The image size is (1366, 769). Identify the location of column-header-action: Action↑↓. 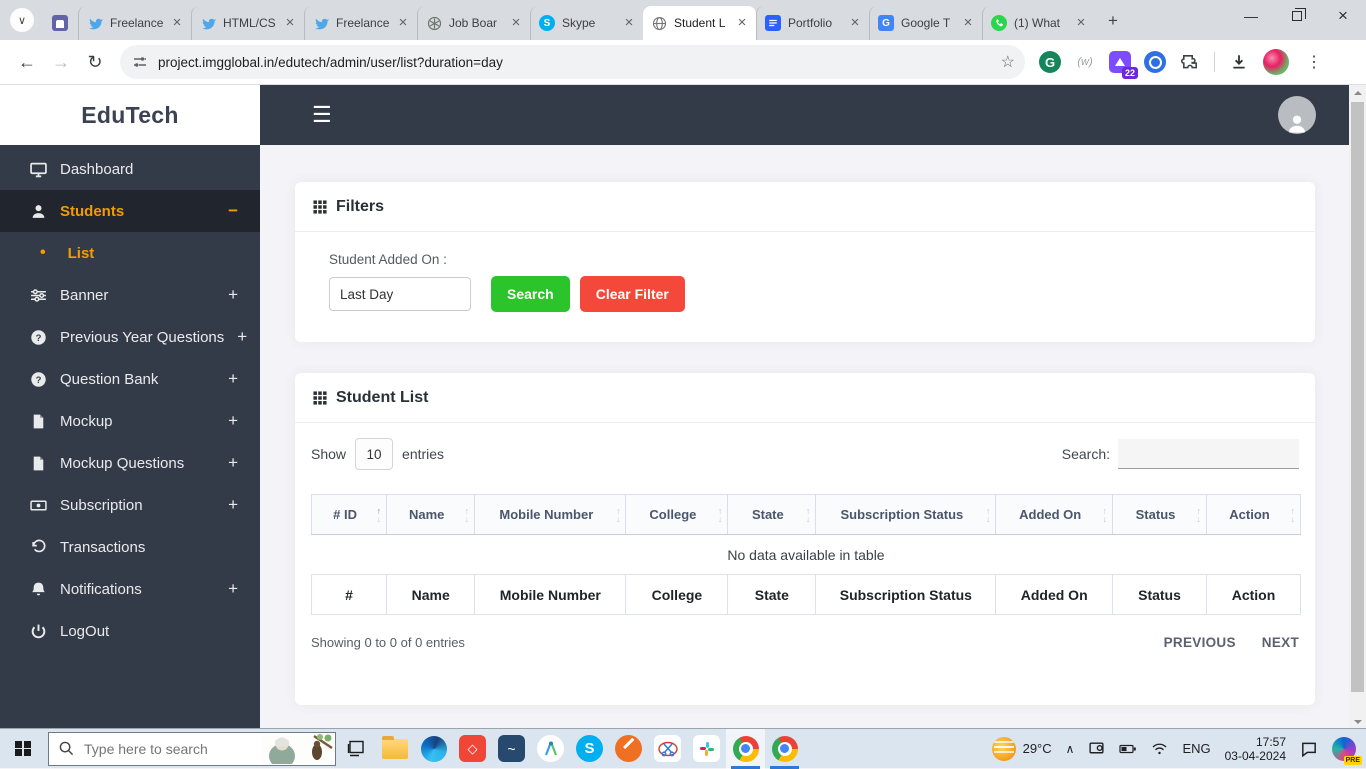
(1253, 515).